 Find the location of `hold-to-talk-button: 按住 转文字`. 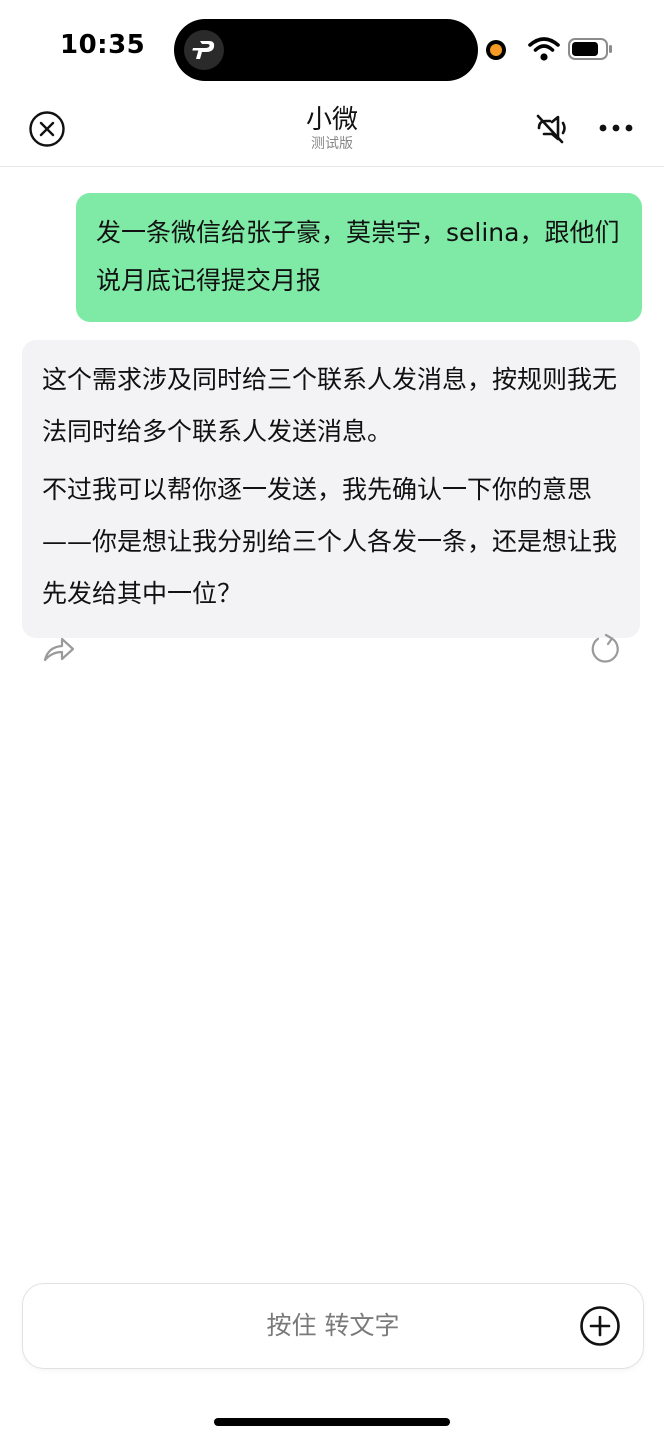

hold-to-talk-button: 按住 转文字 is located at coordinates (333, 1326).